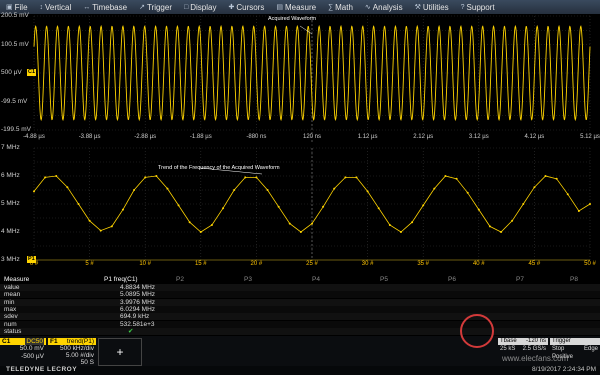 Image resolution: width=600 pixels, height=375 pixels. I want to click on menu-item-measure: ▤ Measure, so click(296, 7).